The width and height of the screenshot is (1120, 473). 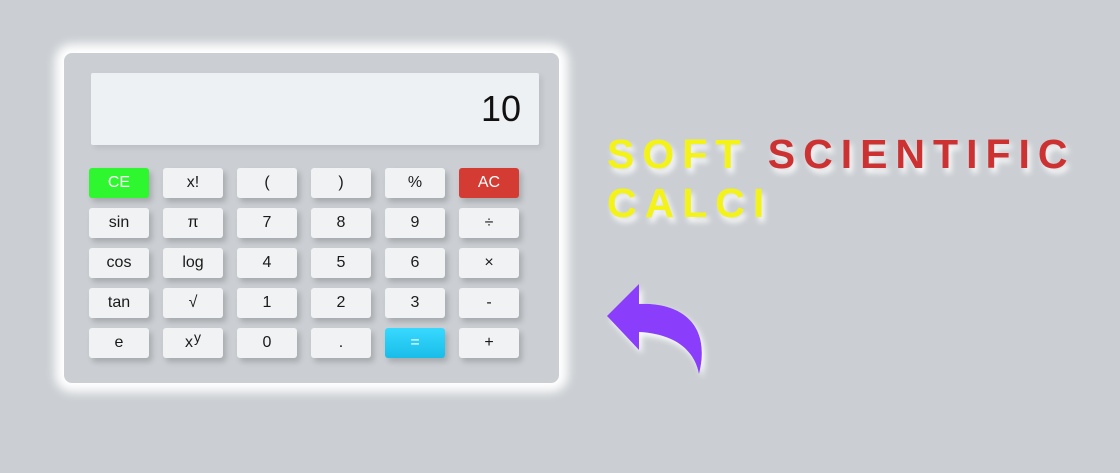 I want to click on digit-0-button: 0, so click(x=267, y=343).